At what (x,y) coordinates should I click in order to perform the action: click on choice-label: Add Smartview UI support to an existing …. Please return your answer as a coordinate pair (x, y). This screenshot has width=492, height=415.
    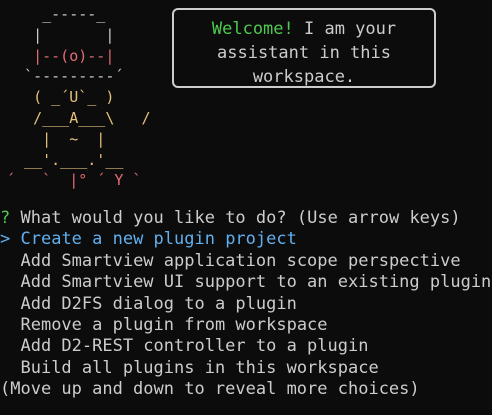
    Looking at the image, I should click on (256, 282).